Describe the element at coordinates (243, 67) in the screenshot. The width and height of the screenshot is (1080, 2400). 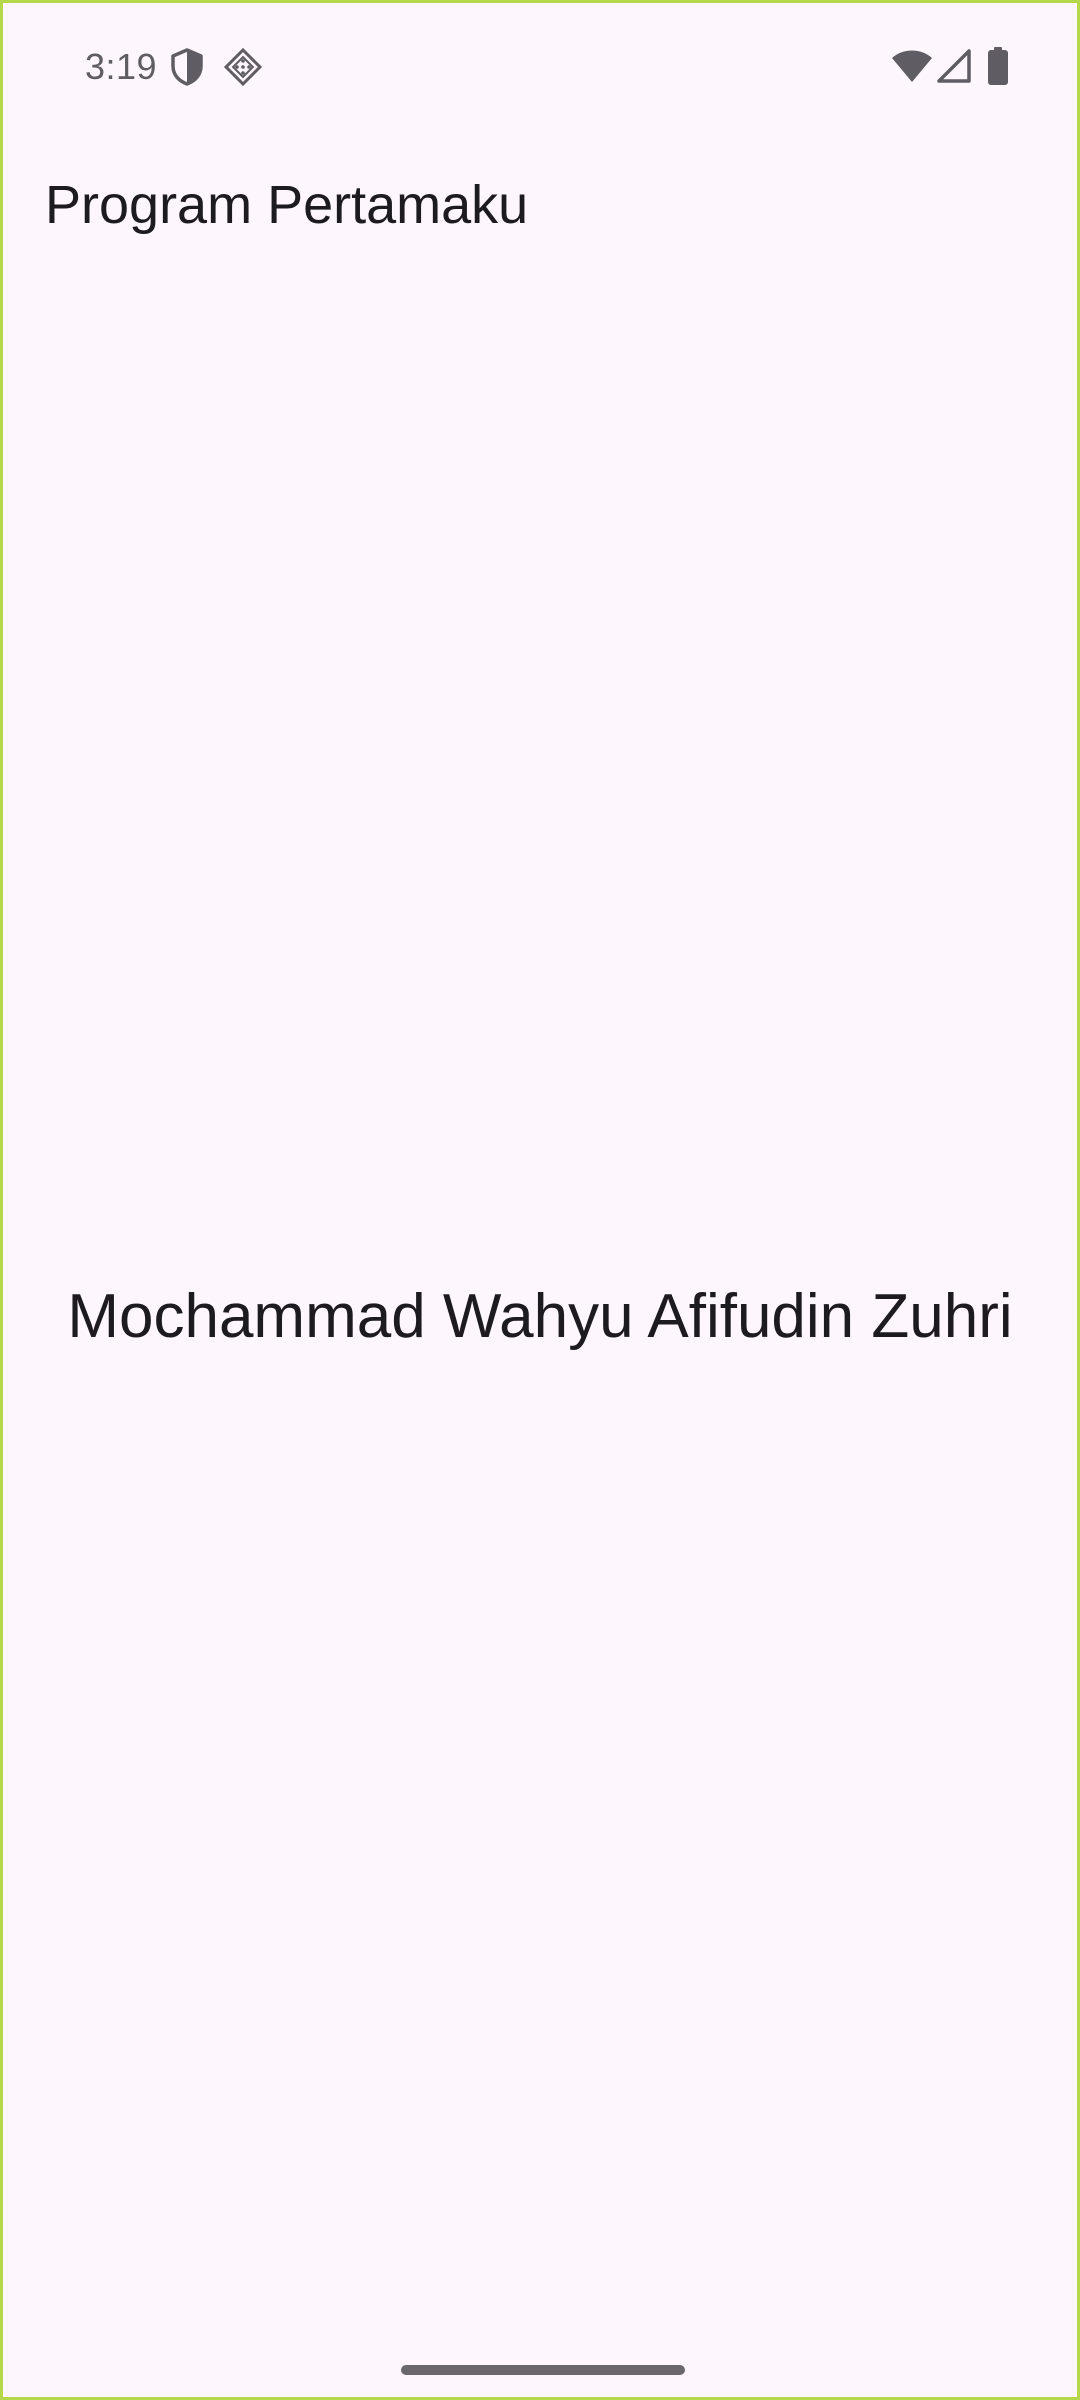
I see `diamond-icon` at that location.